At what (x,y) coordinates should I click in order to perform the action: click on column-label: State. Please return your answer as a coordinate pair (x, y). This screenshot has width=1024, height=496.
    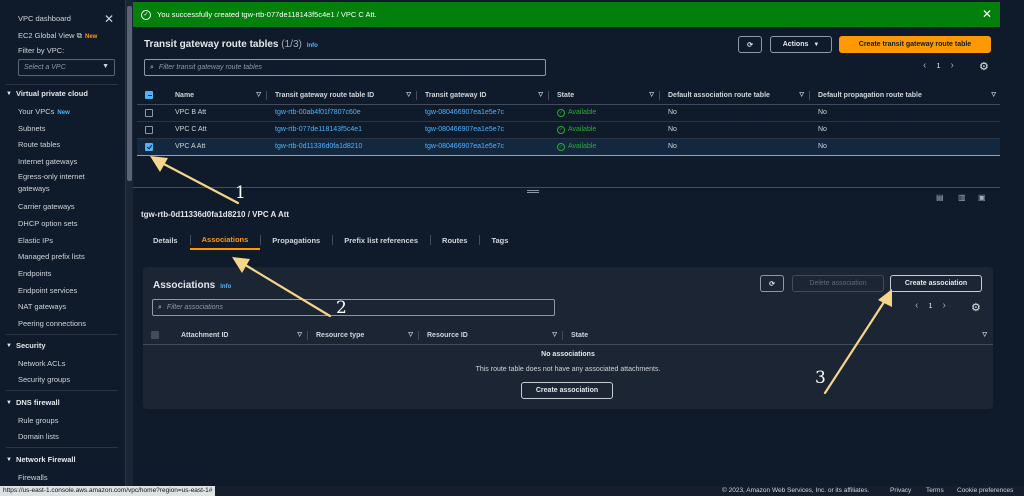
    Looking at the image, I should click on (580, 335).